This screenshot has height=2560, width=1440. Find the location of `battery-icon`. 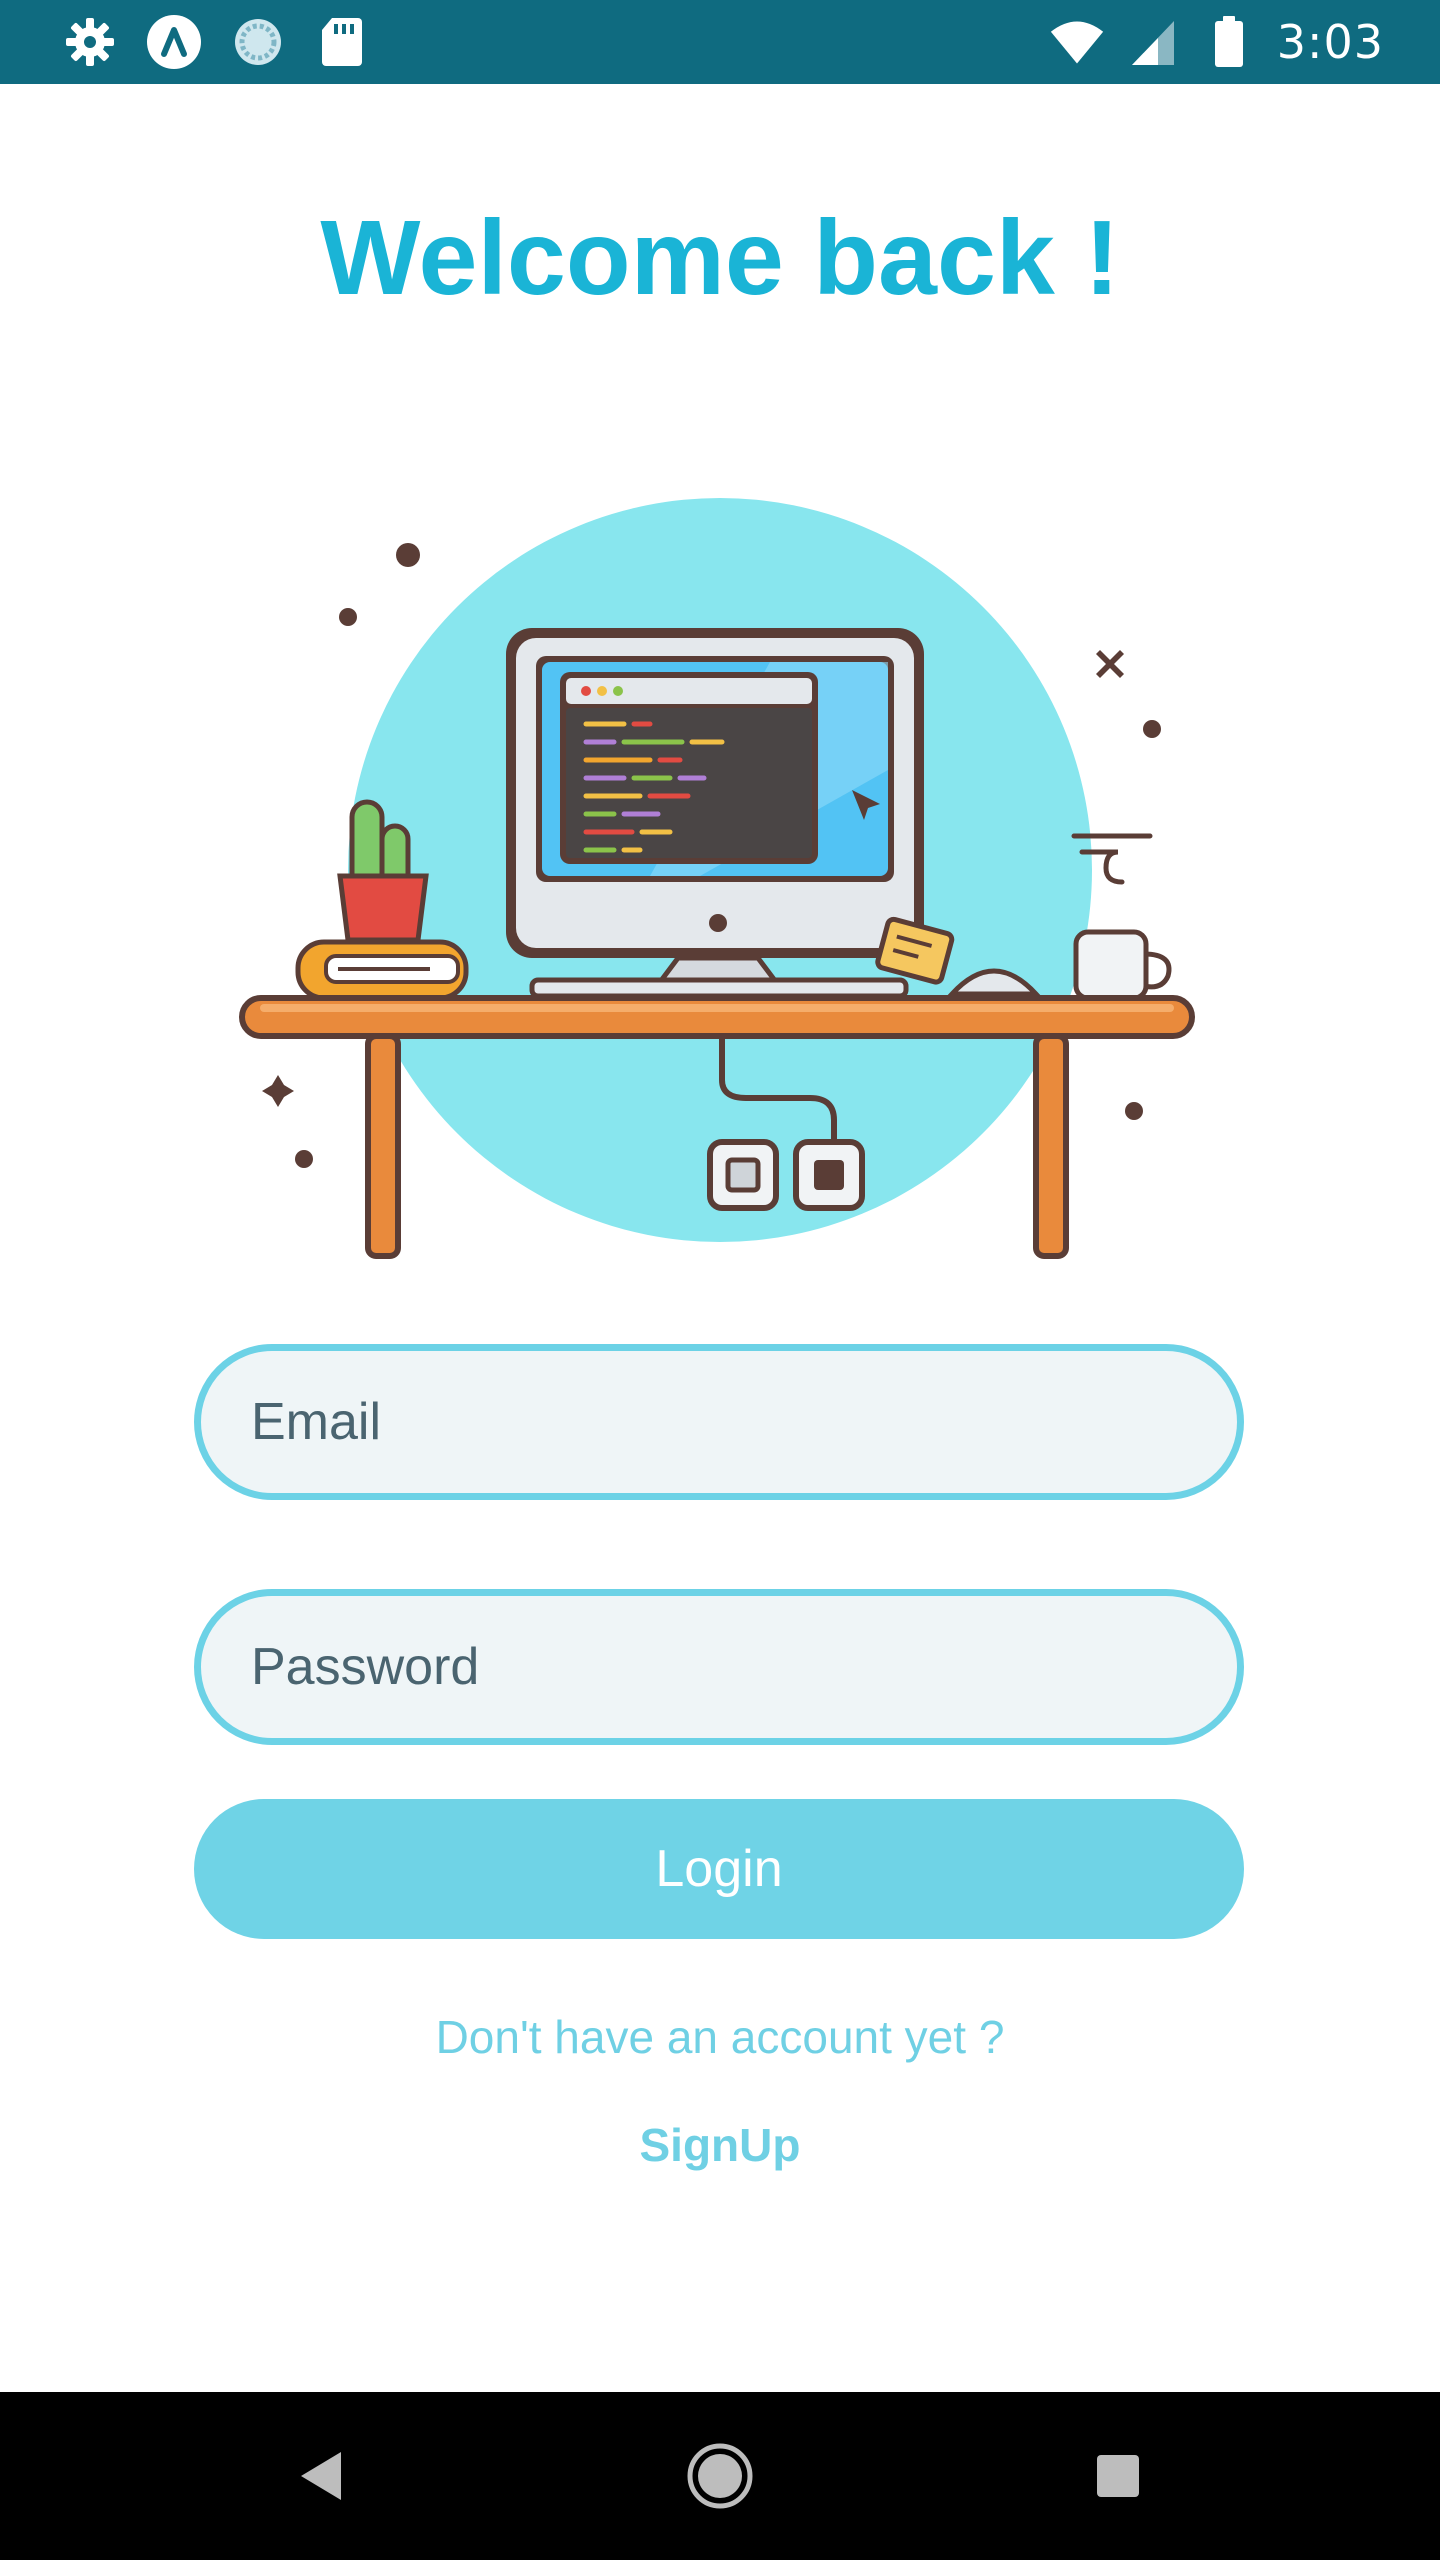

battery-icon is located at coordinates (1229, 42).